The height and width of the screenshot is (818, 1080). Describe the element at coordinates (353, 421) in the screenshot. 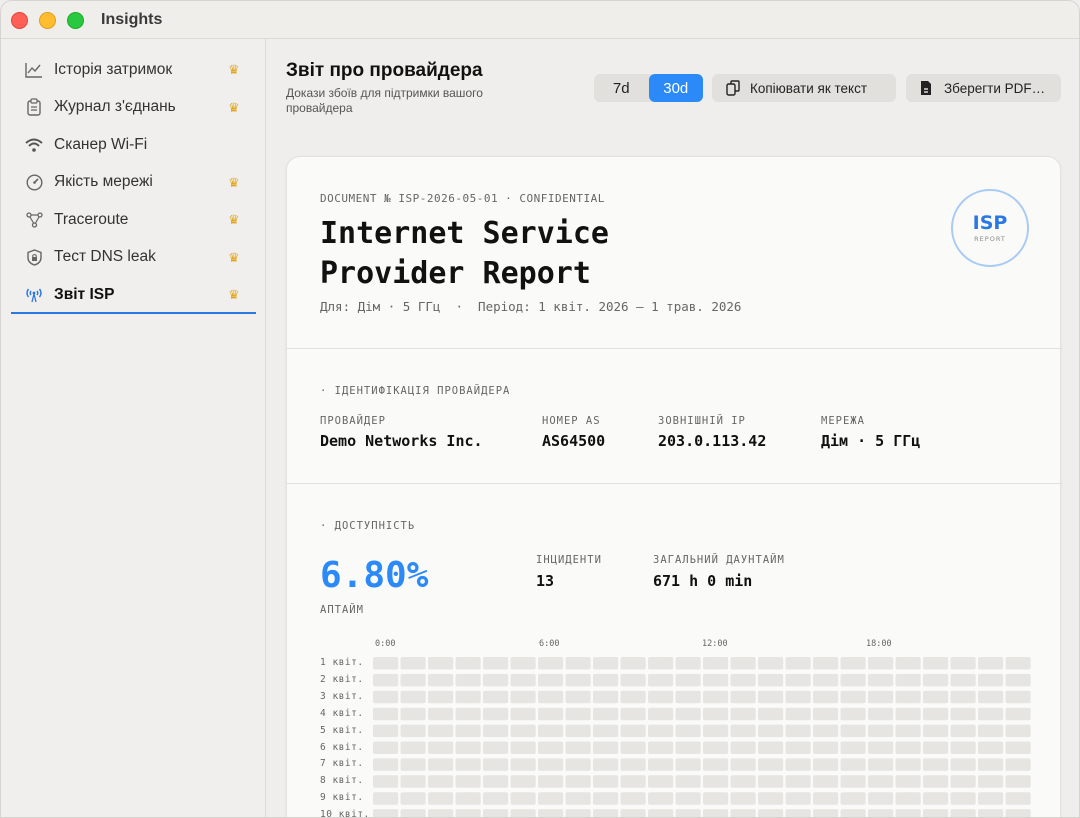

I see `provider-label: ПРОВАЙДЕР` at that location.